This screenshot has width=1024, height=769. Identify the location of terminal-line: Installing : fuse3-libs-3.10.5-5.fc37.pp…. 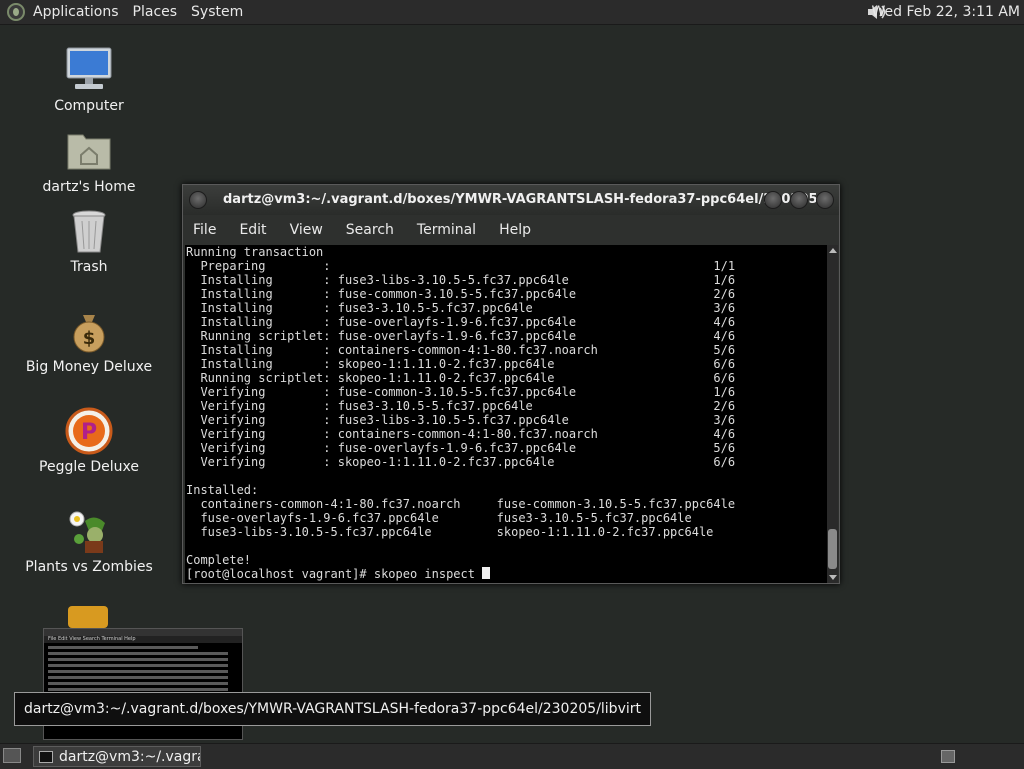
(461, 280).